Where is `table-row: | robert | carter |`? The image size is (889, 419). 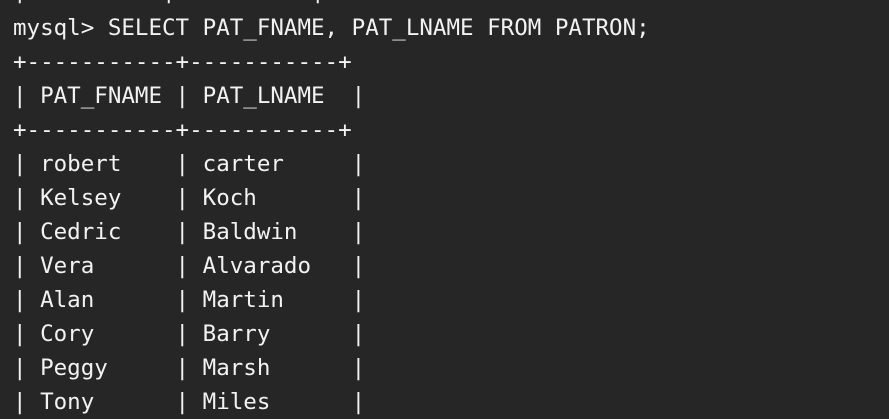
table-row: | robert | carter | is located at coordinates (189, 164).